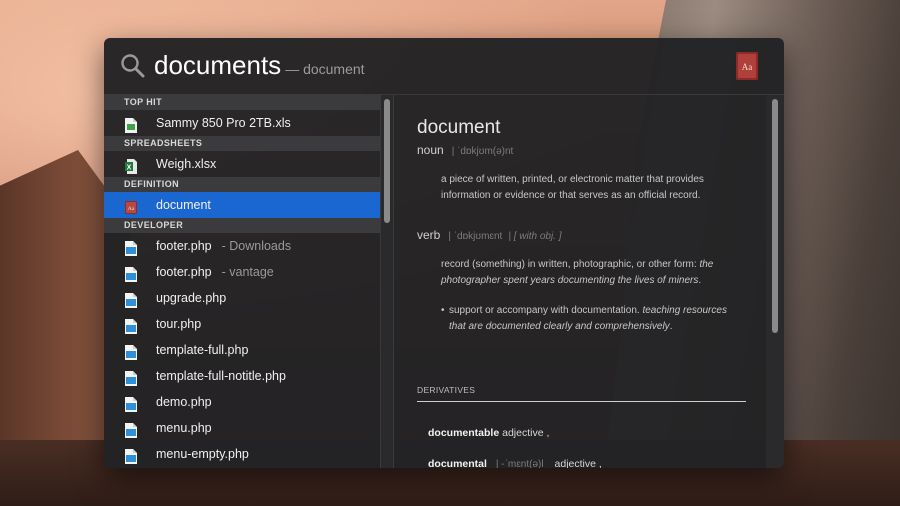  What do you see at coordinates (242, 143) in the screenshot?
I see `section-header: SPREADSHEETS` at bounding box center [242, 143].